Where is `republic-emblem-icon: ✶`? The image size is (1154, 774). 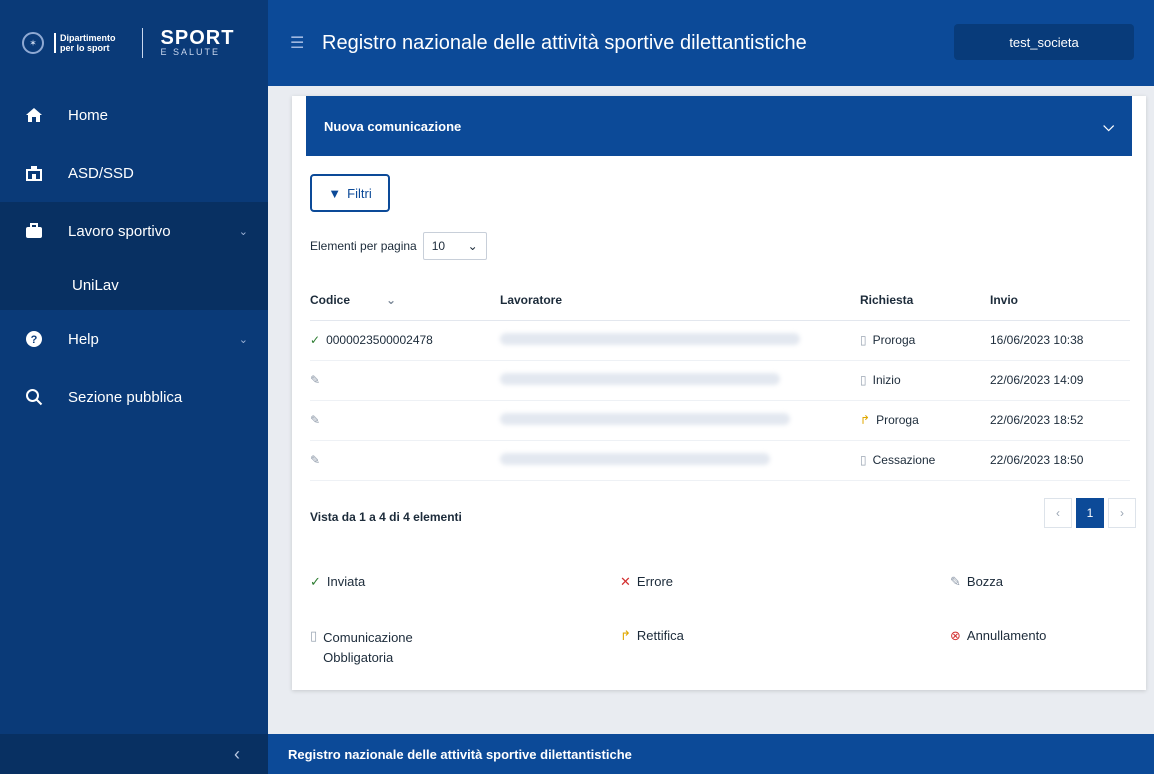
republic-emblem-icon: ✶ is located at coordinates (33, 43).